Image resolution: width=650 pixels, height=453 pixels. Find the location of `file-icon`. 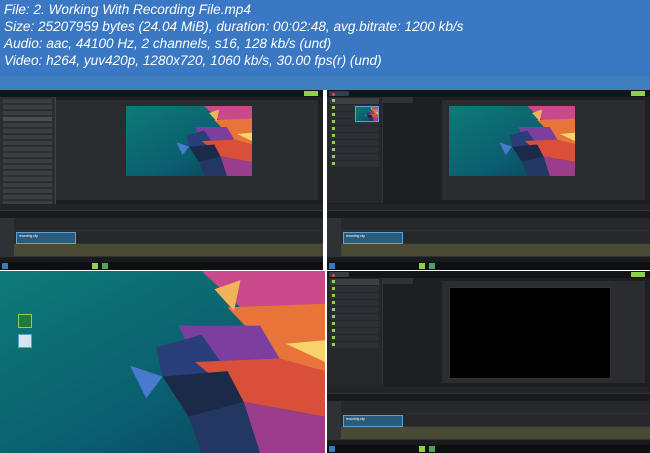

file-icon is located at coordinates (25, 341).